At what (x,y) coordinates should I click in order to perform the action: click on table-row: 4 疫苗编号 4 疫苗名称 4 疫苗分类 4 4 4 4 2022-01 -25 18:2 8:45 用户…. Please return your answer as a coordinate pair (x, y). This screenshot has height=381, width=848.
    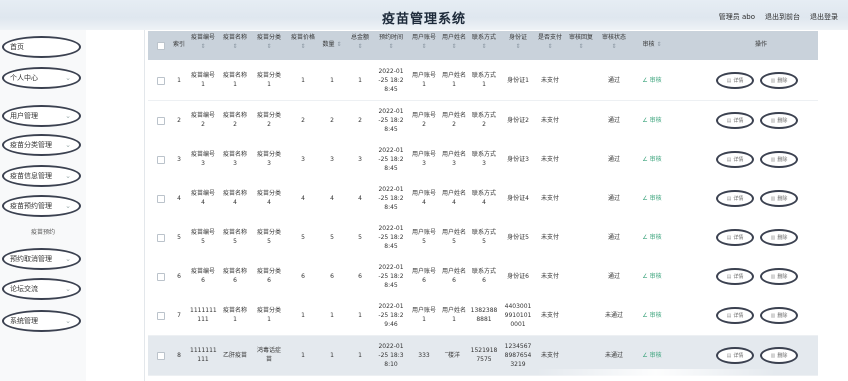
    Looking at the image, I should click on (483, 199).